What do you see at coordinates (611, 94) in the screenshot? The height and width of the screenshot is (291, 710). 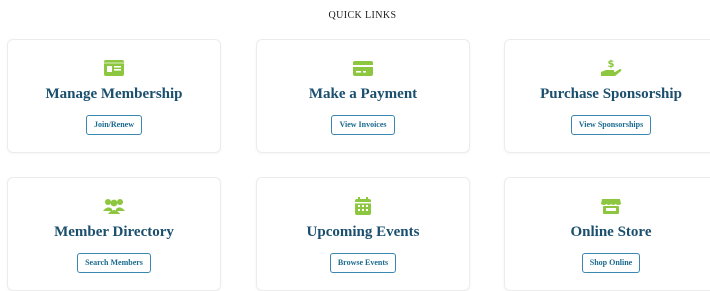 I see `card-title: Purchase Sponsorship` at bounding box center [611, 94].